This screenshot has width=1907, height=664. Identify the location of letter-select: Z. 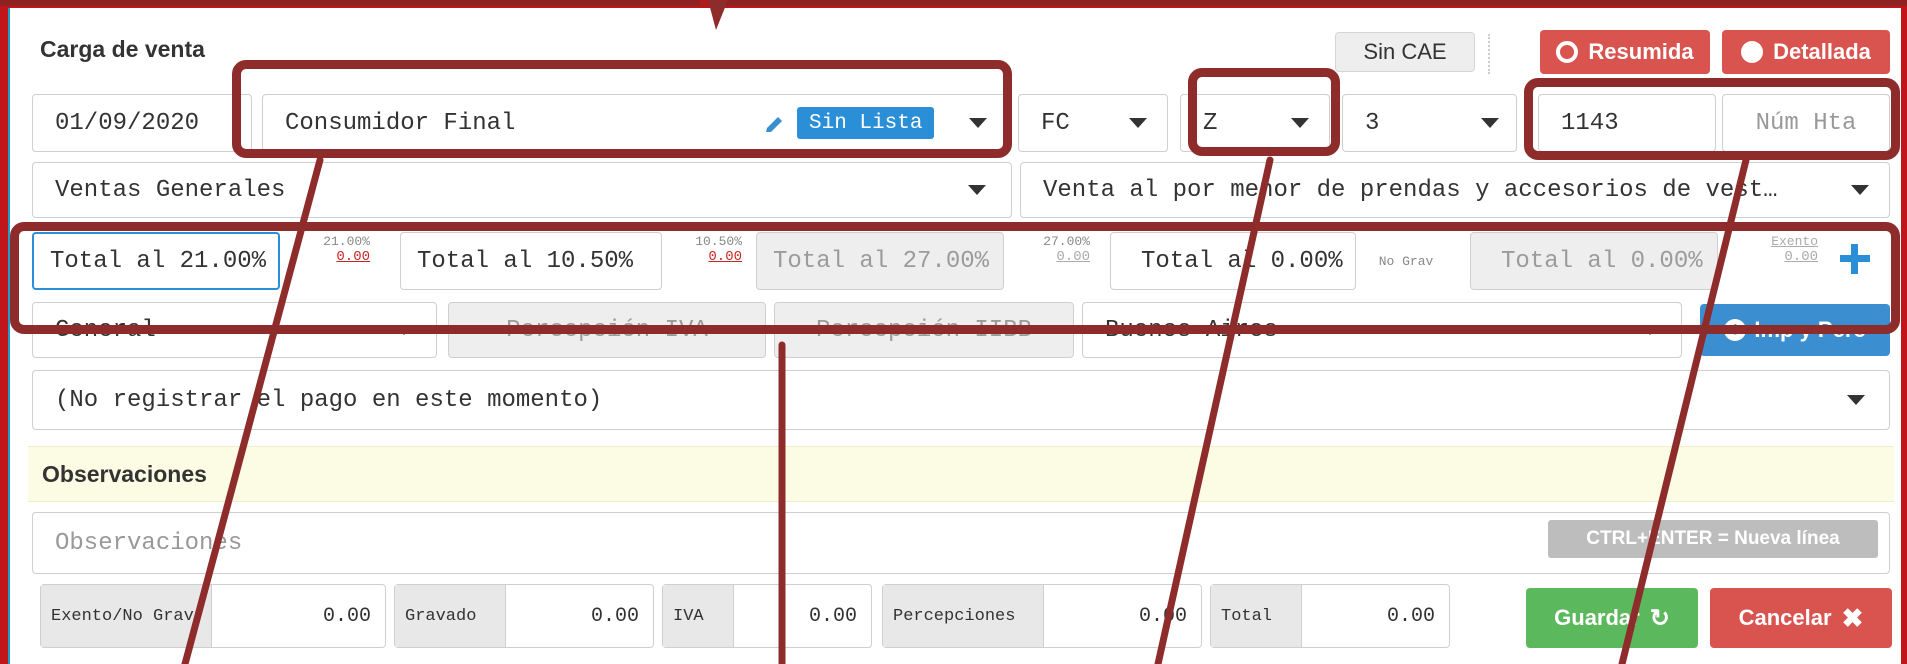
(1255, 123).